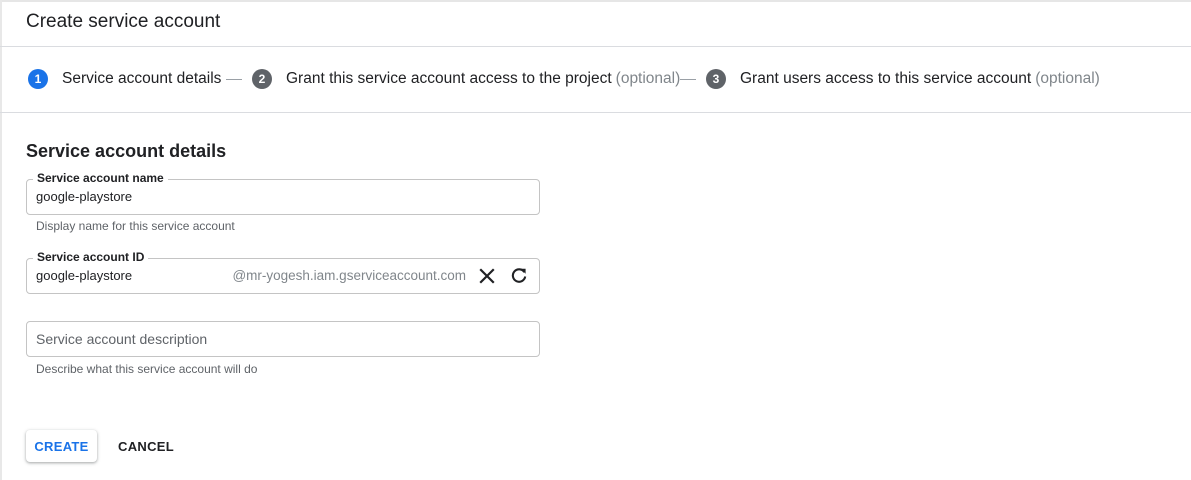 The image size is (1191, 480). I want to click on step-2-optional: (optional), so click(648, 78).